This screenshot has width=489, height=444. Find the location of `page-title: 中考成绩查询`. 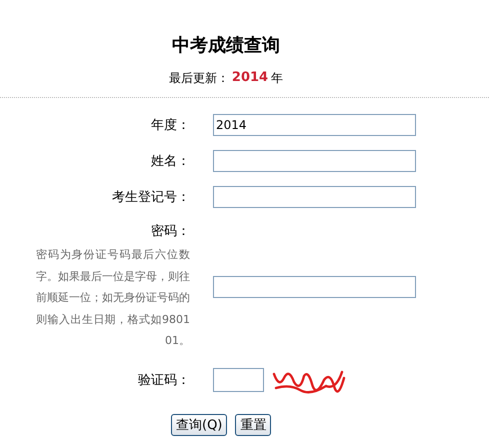

page-title: 中考成绩查询 is located at coordinates (226, 46).